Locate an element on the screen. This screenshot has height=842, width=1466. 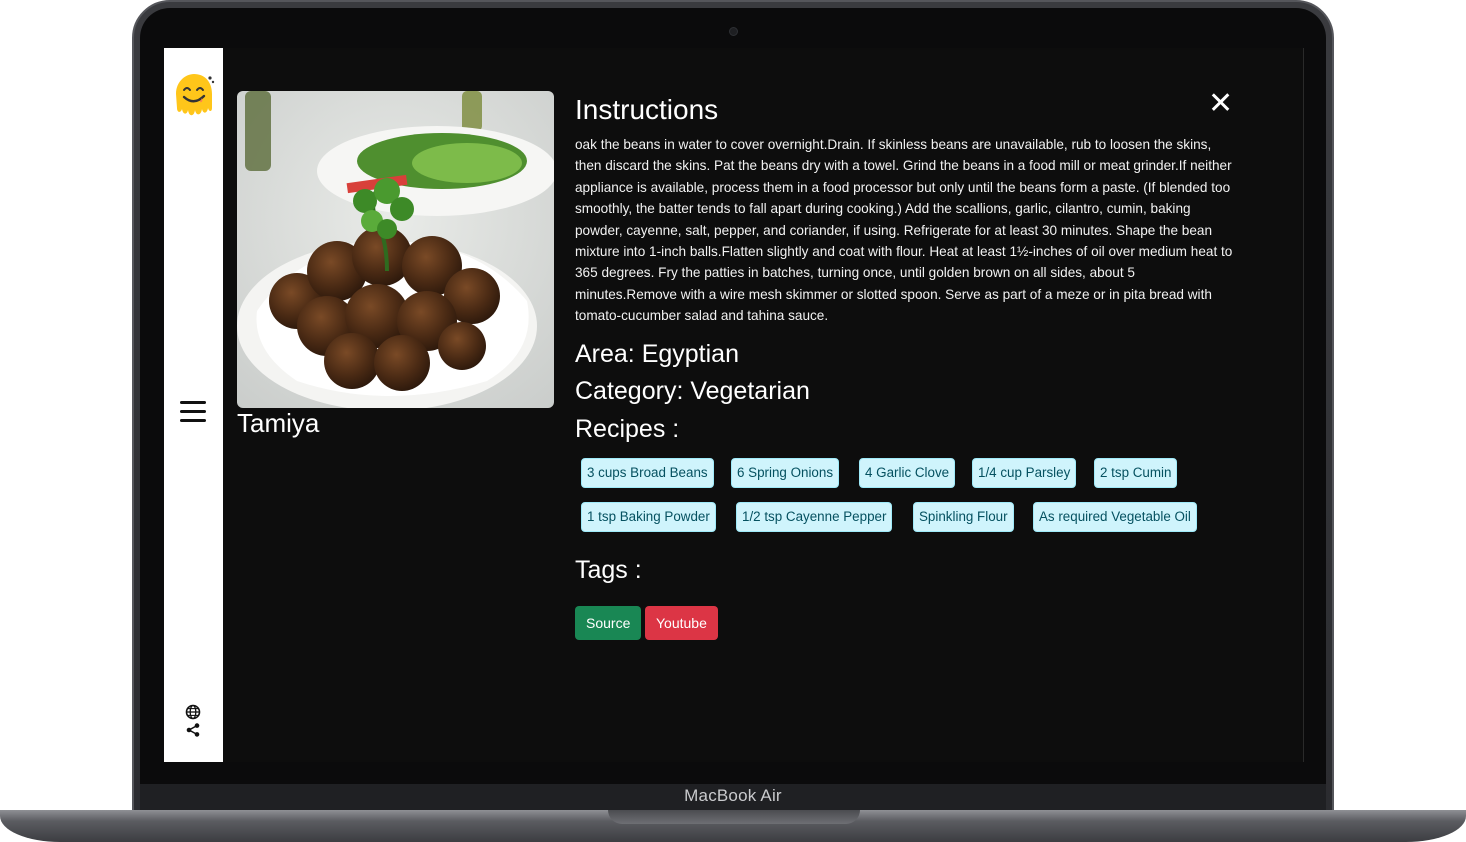
instructions-title: Instructions is located at coordinates (647, 109).